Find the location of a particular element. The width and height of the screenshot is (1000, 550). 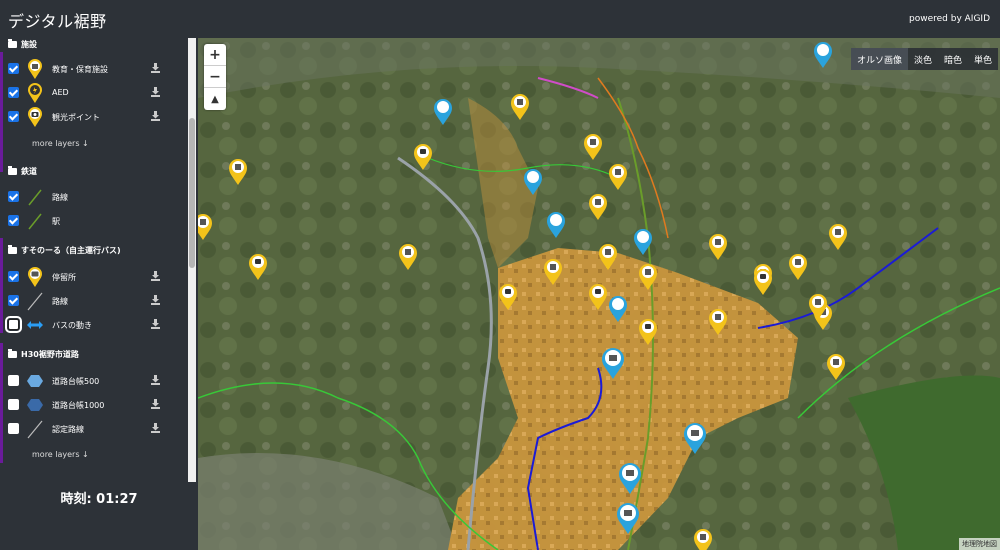

layer-row-certified-road: 認定路線 is located at coordinates (93, 429).